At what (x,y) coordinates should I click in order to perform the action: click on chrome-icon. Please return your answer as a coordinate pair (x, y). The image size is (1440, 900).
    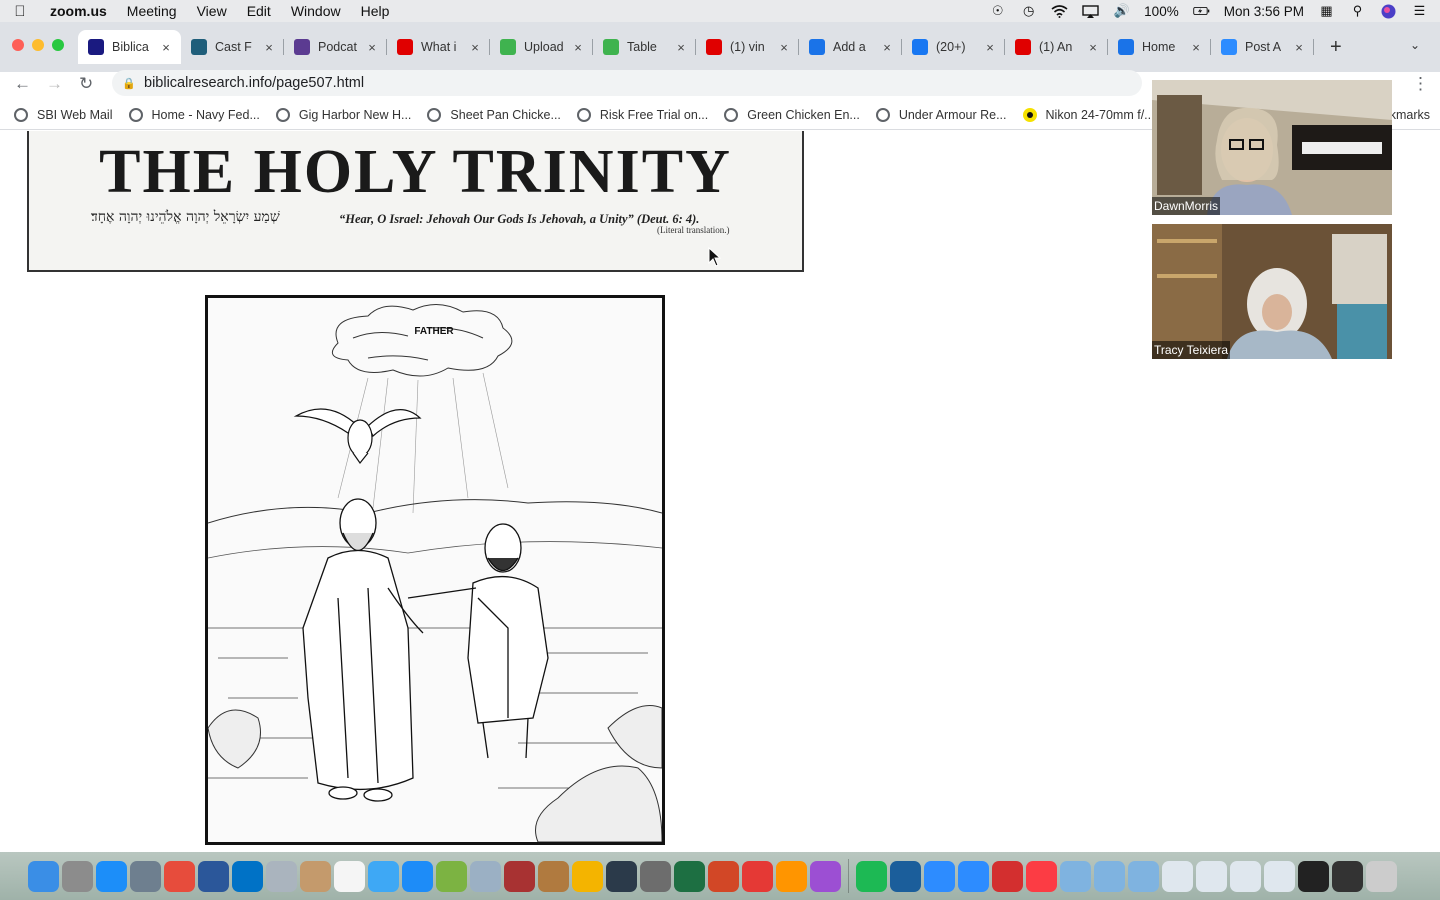
    Looking at the image, I should click on (179, 876).